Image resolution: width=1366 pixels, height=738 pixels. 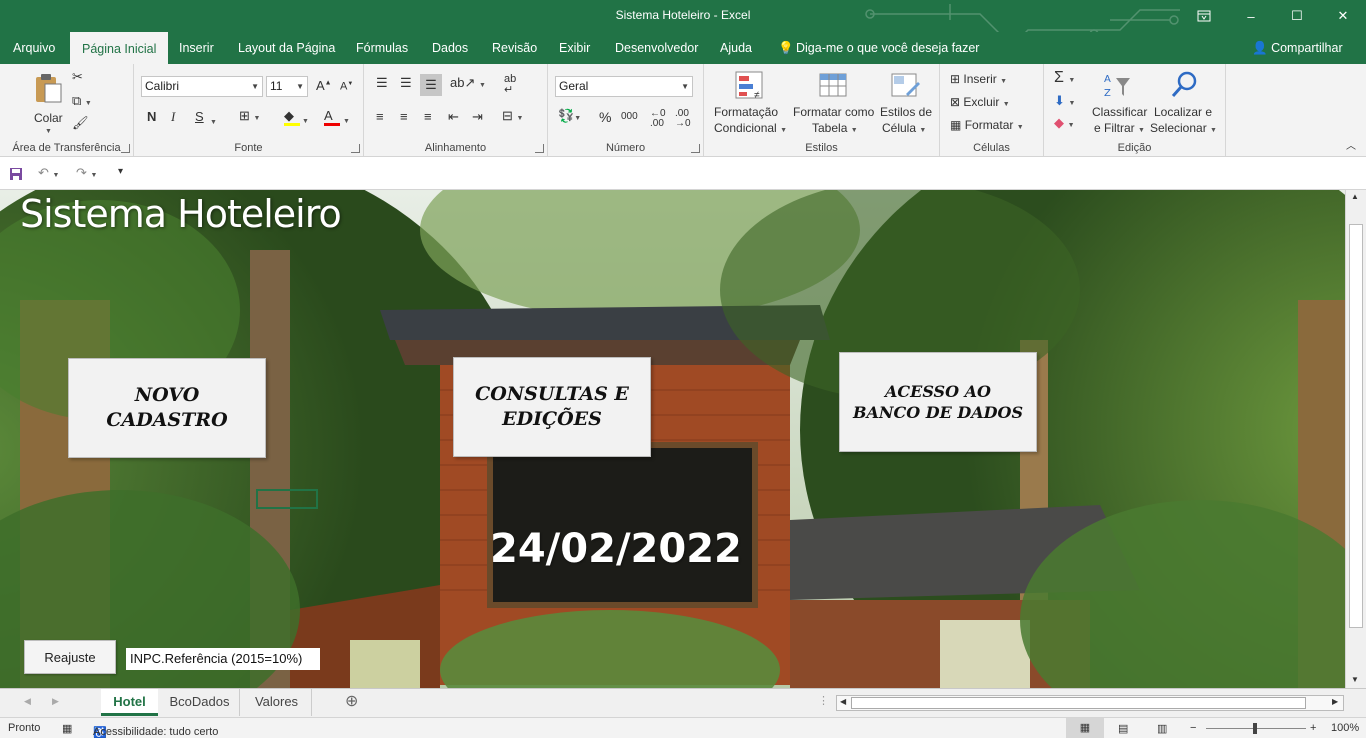 What do you see at coordinates (514, 48) in the screenshot?
I see `tab-revisao: Revisão` at bounding box center [514, 48].